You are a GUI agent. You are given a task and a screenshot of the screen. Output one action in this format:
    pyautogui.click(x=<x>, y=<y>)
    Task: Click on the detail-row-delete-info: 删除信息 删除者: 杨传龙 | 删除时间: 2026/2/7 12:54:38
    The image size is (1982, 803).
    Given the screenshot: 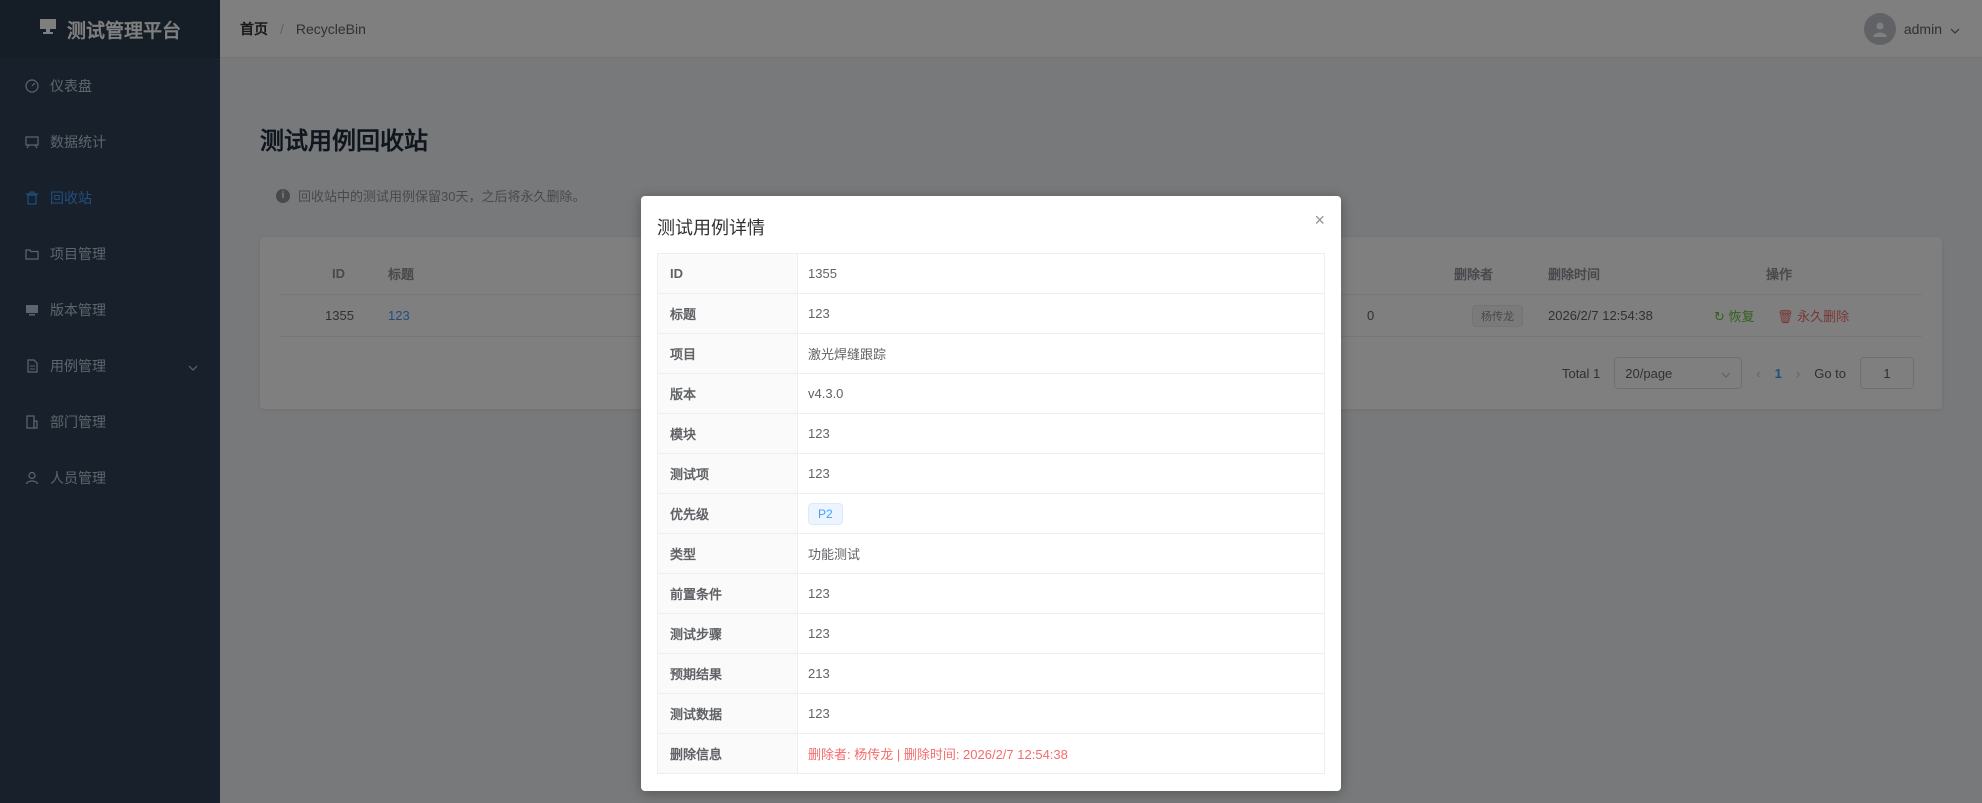 What is the action you would take?
    pyautogui.click(x=991, y=754)
    